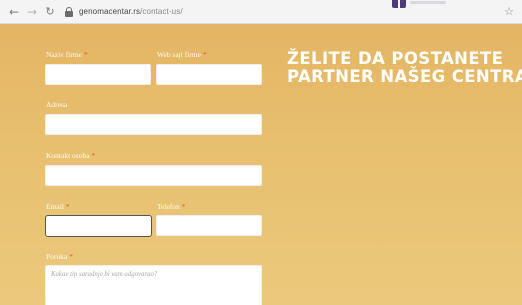 The image size is (522, 305). What do you see at coordinates (395, 58) in the screenshot?
I see `headline-line-1: ŽELITE DA POSTANETE` at bounding box center [395, 58].